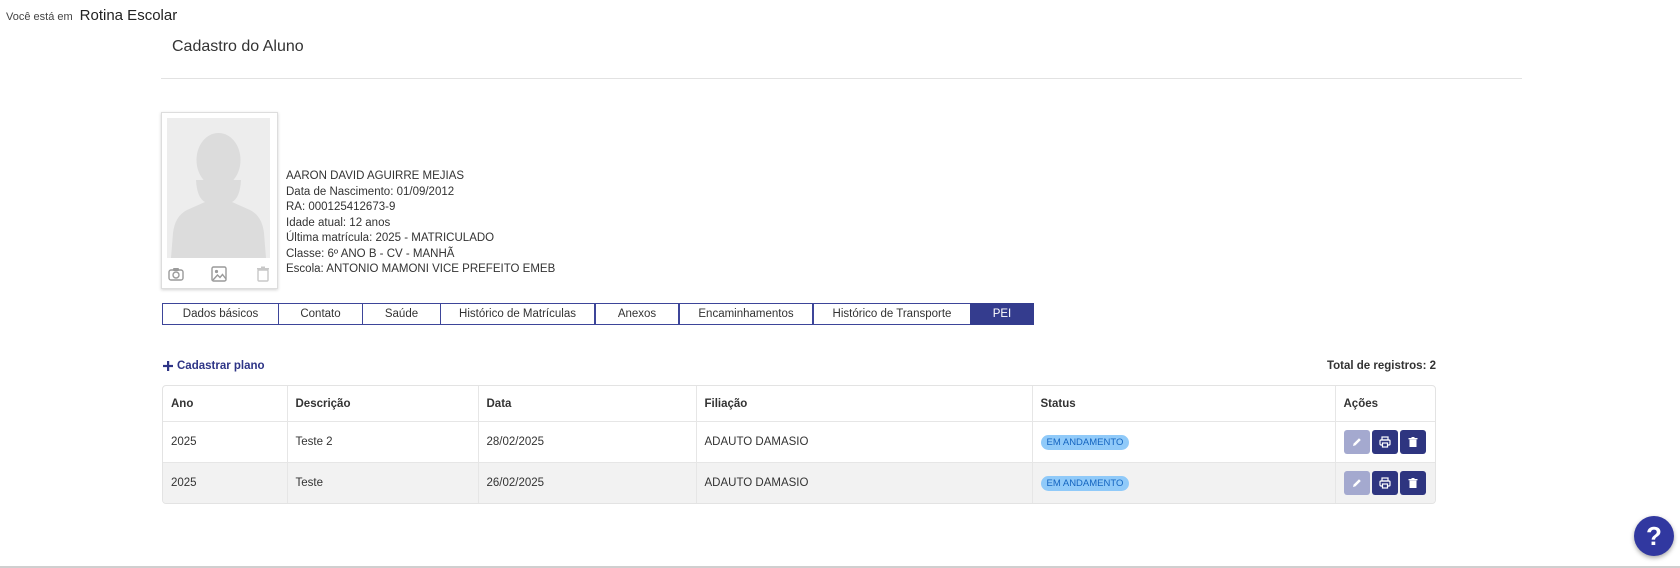 The height and width of the screenshot is (568, 1680). What do you see at coordinates (517, 314) in the screenshot?
I see `tab-historico-matriculas: Histórico de Matrículas` at bounding box center [517, 314].